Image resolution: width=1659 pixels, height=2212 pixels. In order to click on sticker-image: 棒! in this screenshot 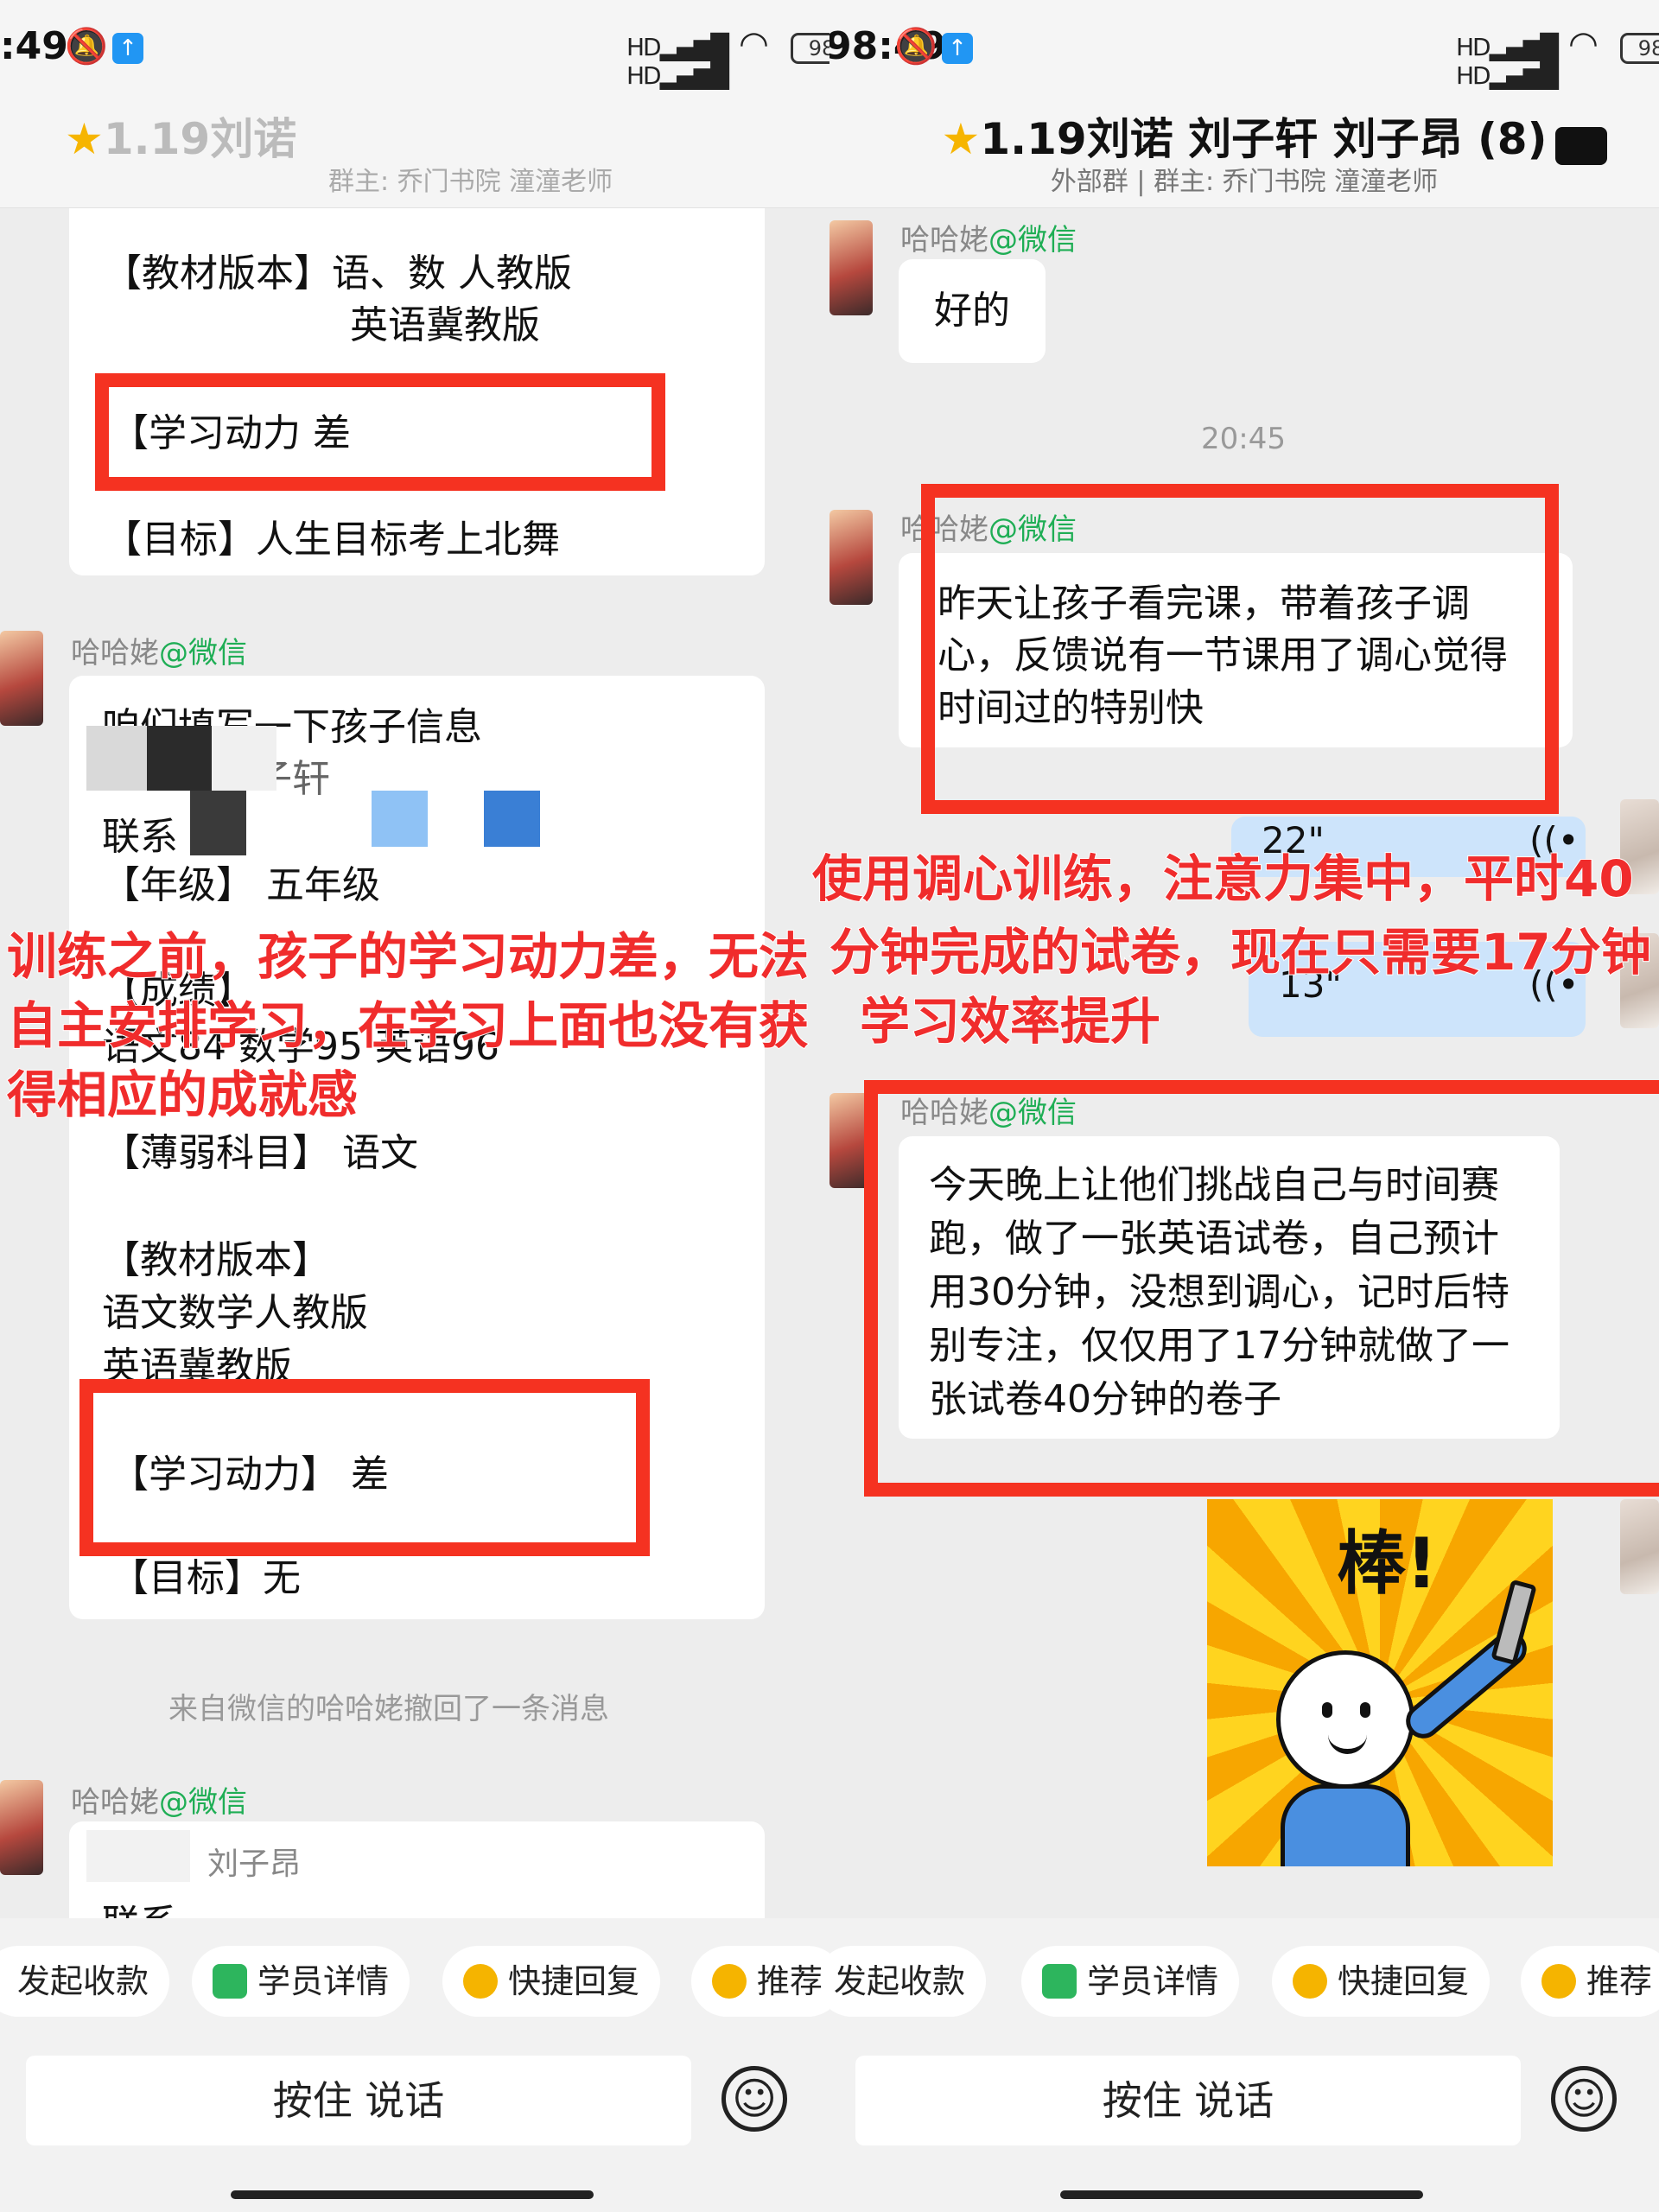, I will do `click(1380, 1682)`.